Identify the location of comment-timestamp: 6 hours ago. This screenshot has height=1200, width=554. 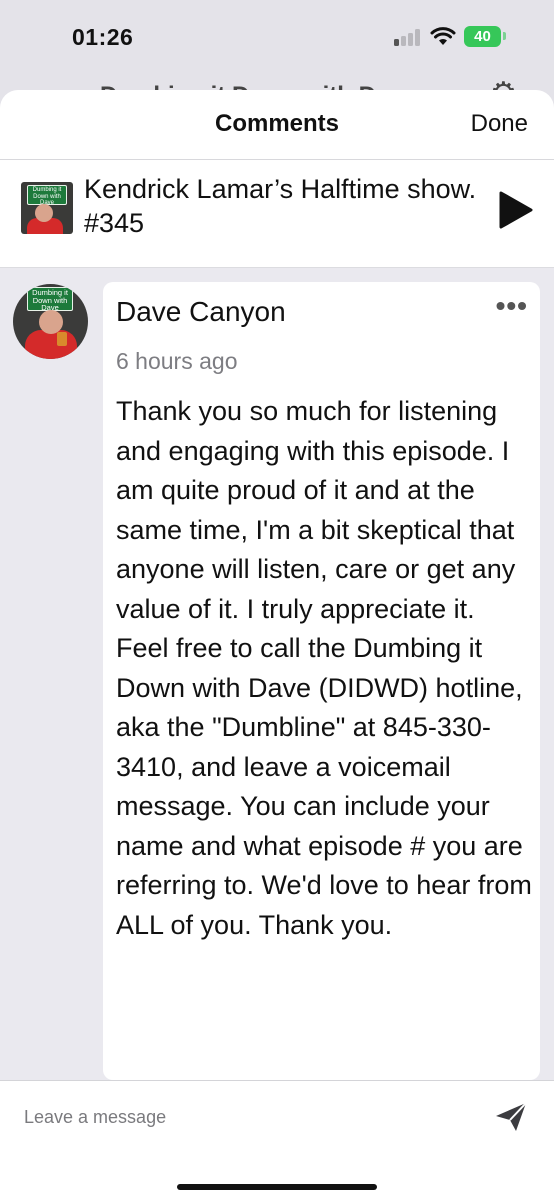
(177, 361).